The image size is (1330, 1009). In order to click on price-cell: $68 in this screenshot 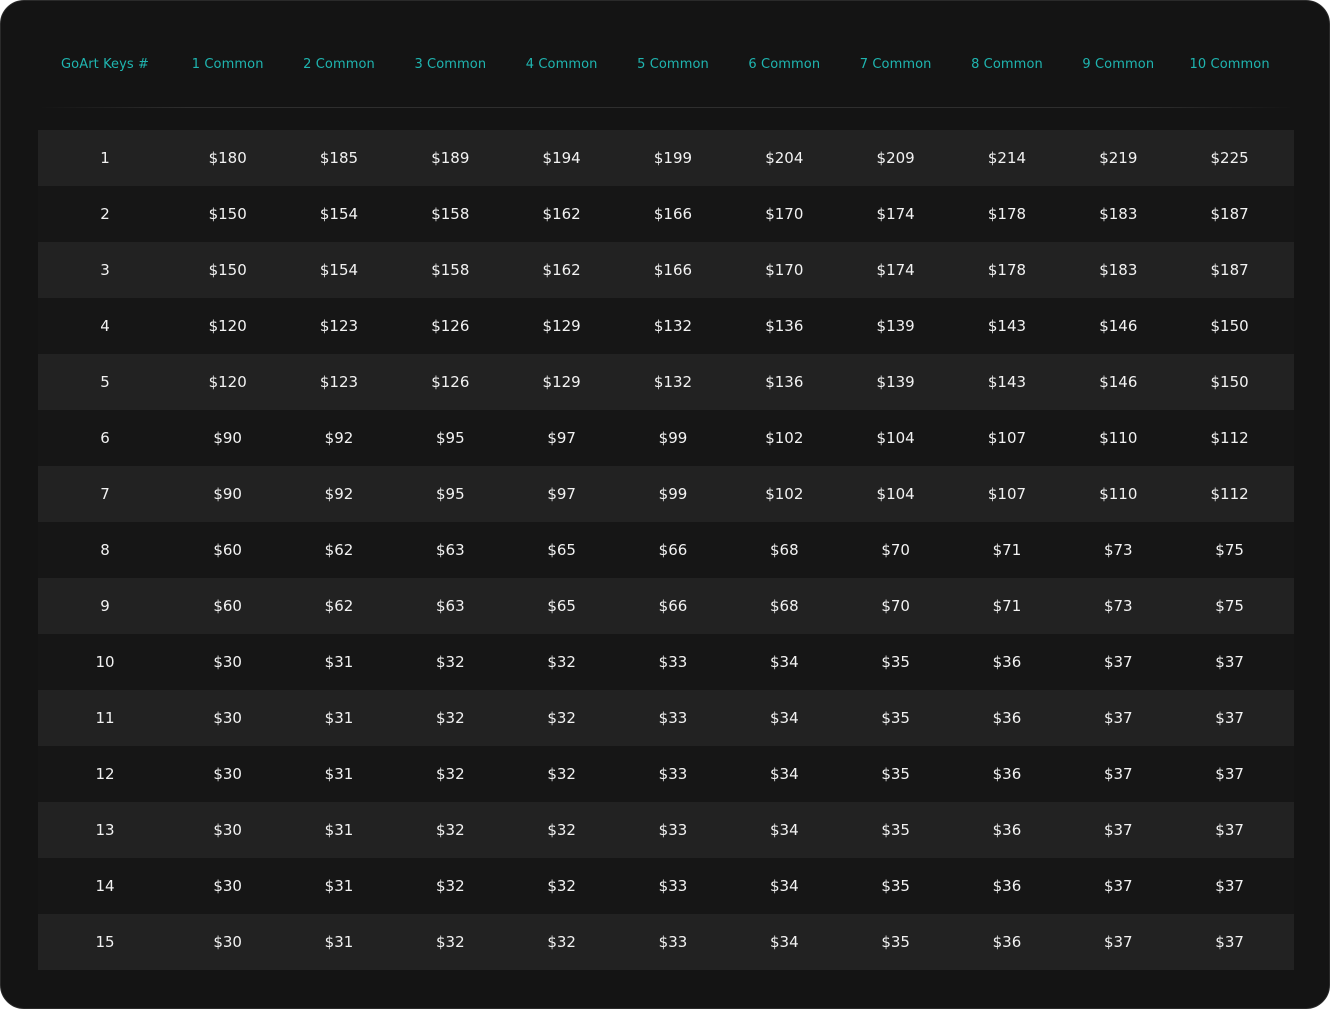, I will do `click(784, 550)`.